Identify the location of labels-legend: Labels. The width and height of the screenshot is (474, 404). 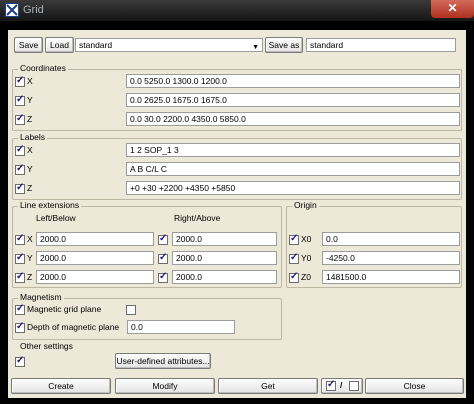
(33, 137).